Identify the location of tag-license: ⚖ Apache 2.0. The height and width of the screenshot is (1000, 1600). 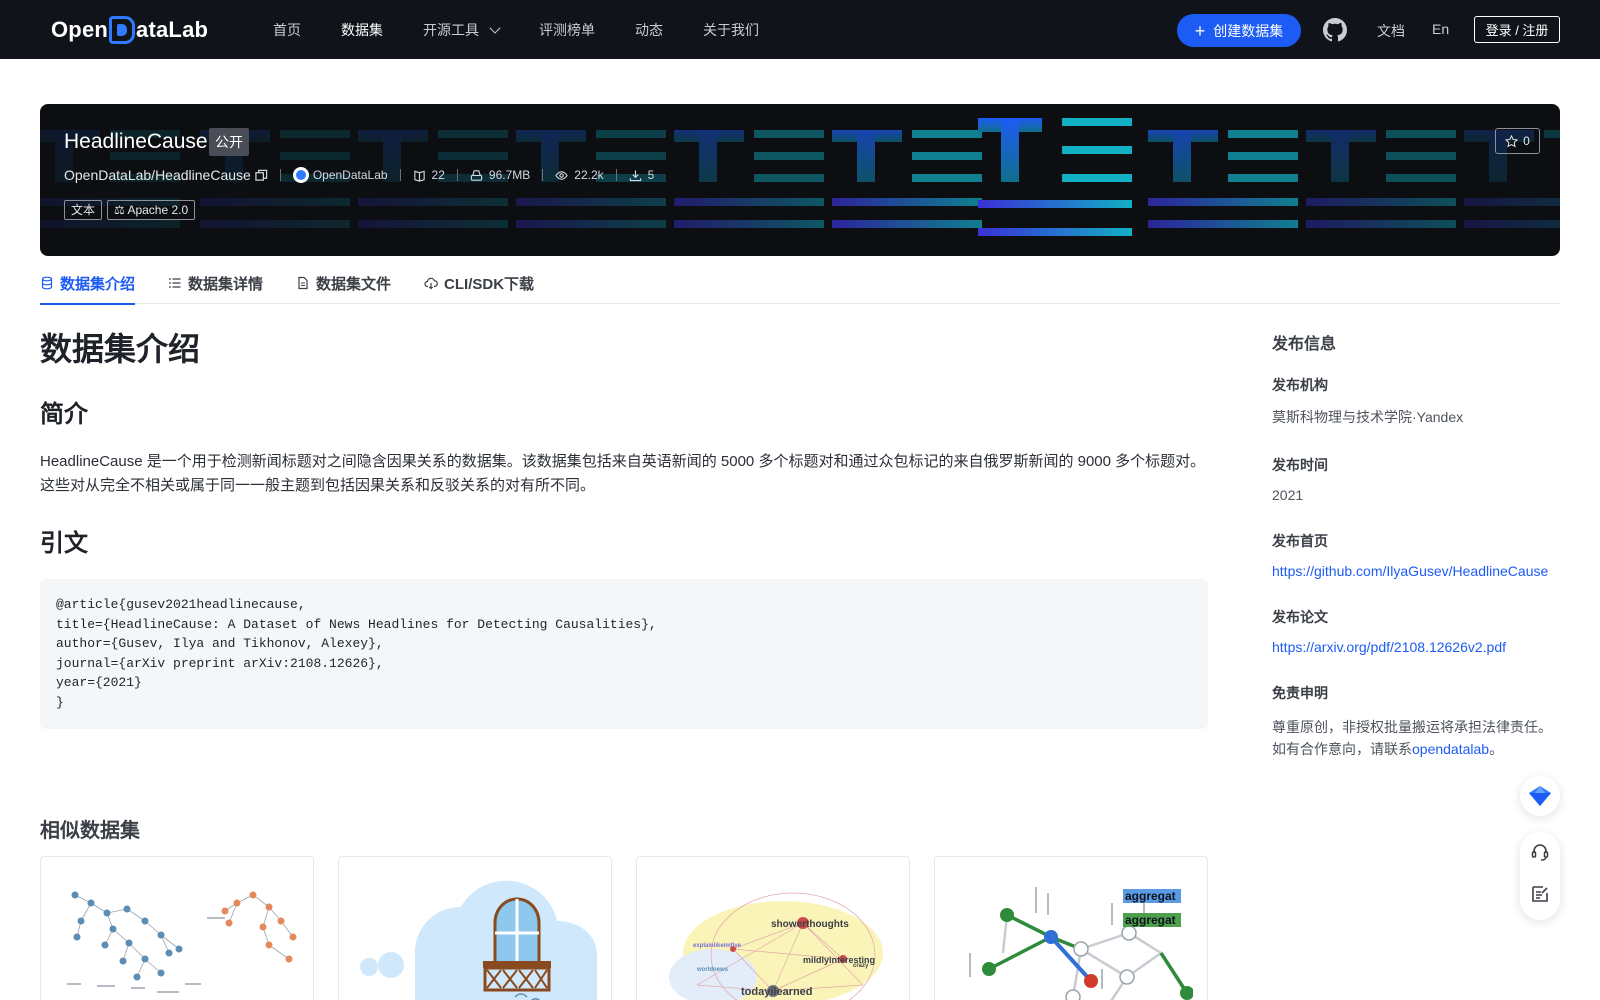
(151, 210).